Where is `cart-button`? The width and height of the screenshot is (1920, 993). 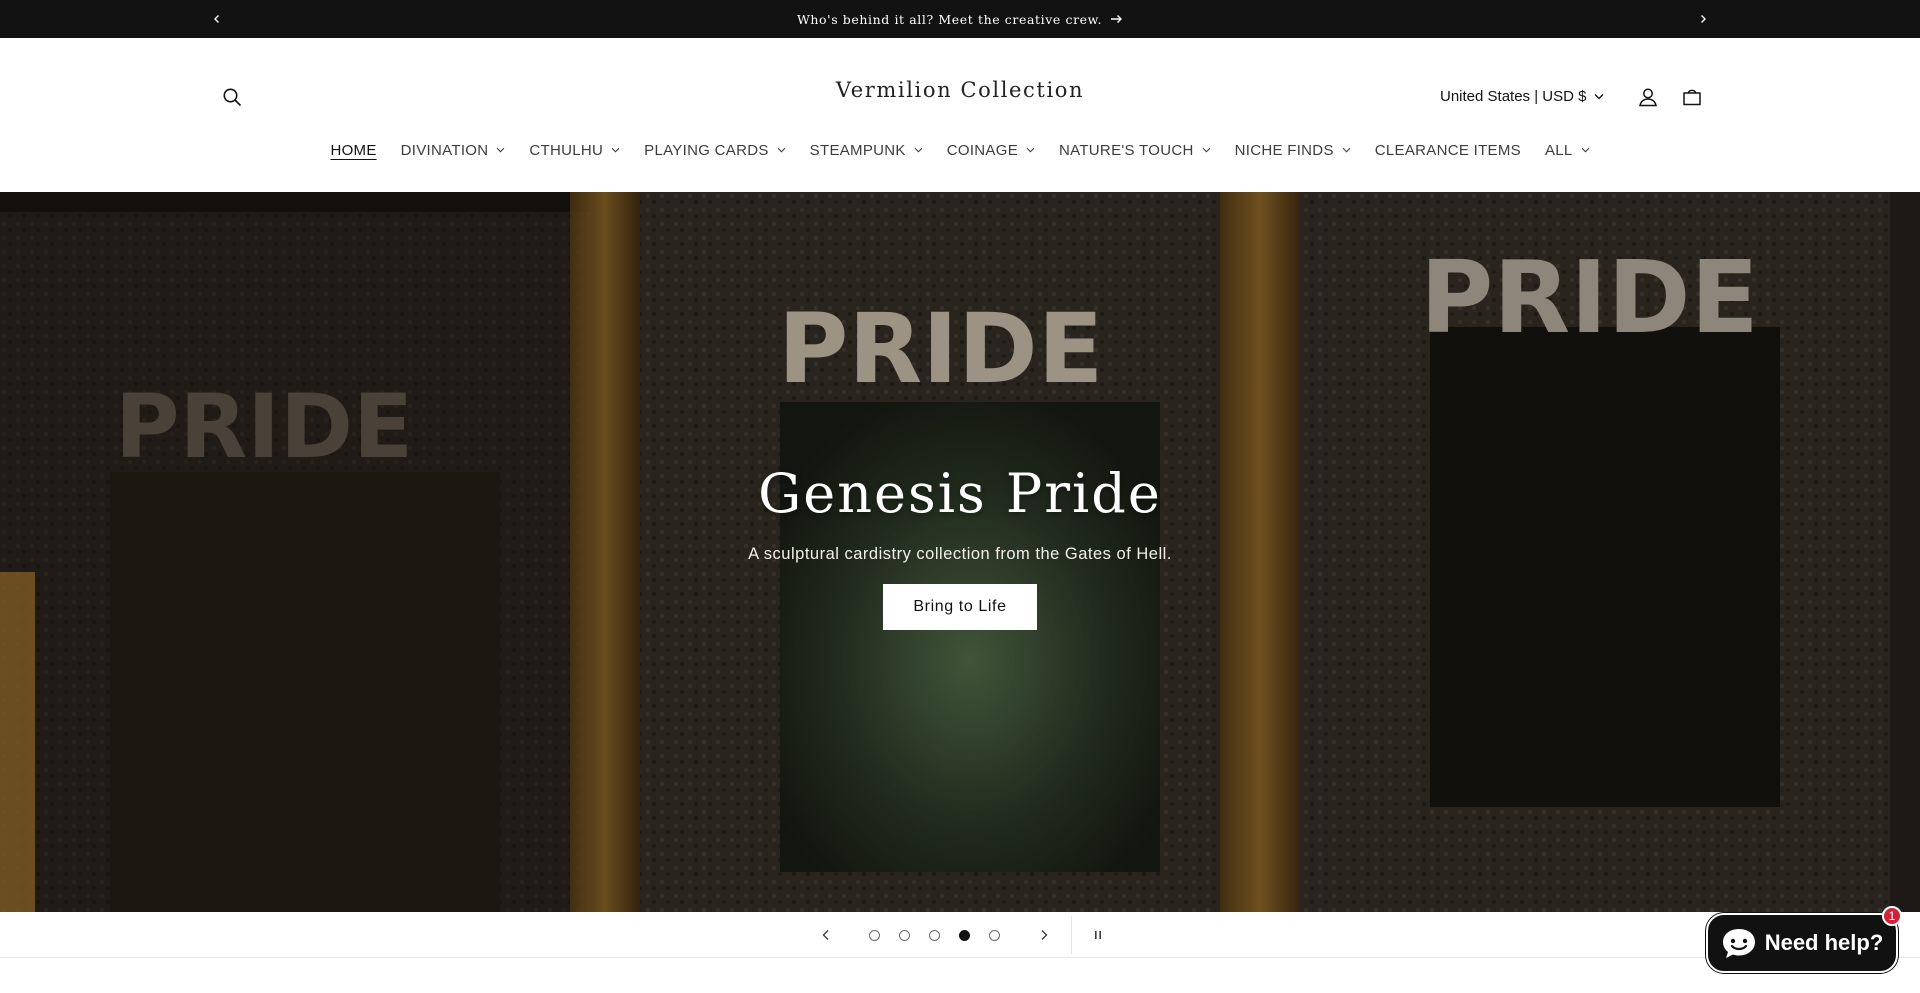 cart-button is located at coordinates (1692, 97).